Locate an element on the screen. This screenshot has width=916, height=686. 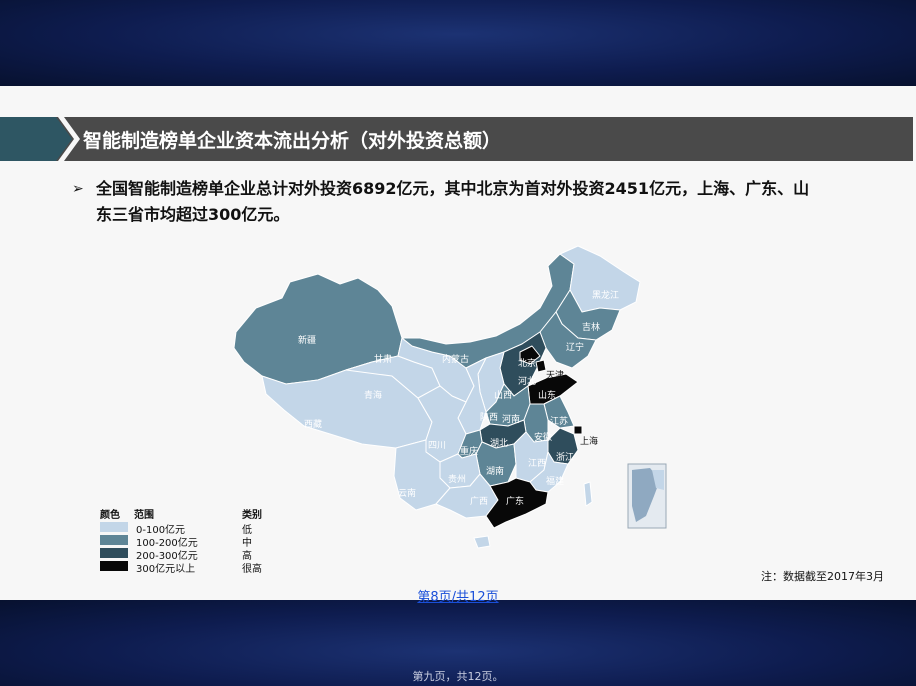
label-jiangsu: 江苏 is located at coordinates (559, 421).